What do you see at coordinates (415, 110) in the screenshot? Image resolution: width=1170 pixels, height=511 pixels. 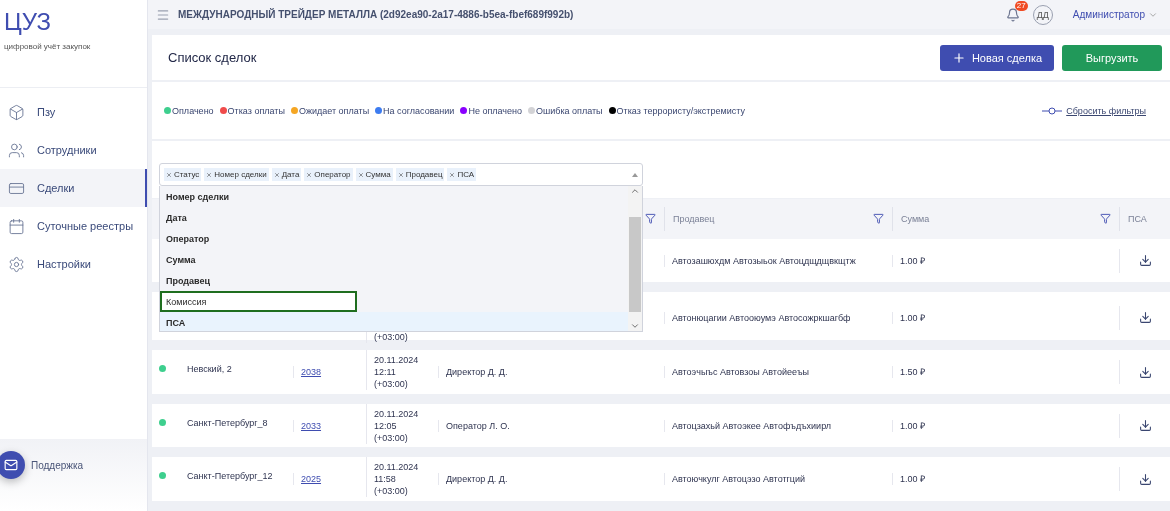 I see `legend-item: На согласовании` at bounding box center [415, 110].